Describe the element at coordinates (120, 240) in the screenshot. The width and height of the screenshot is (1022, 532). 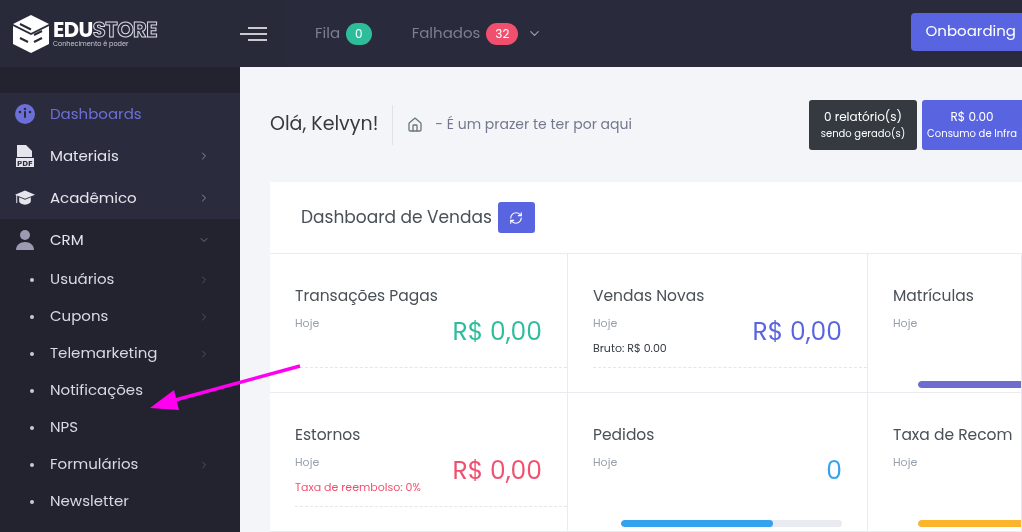
I see `sidebar-item: CRM` at that location.